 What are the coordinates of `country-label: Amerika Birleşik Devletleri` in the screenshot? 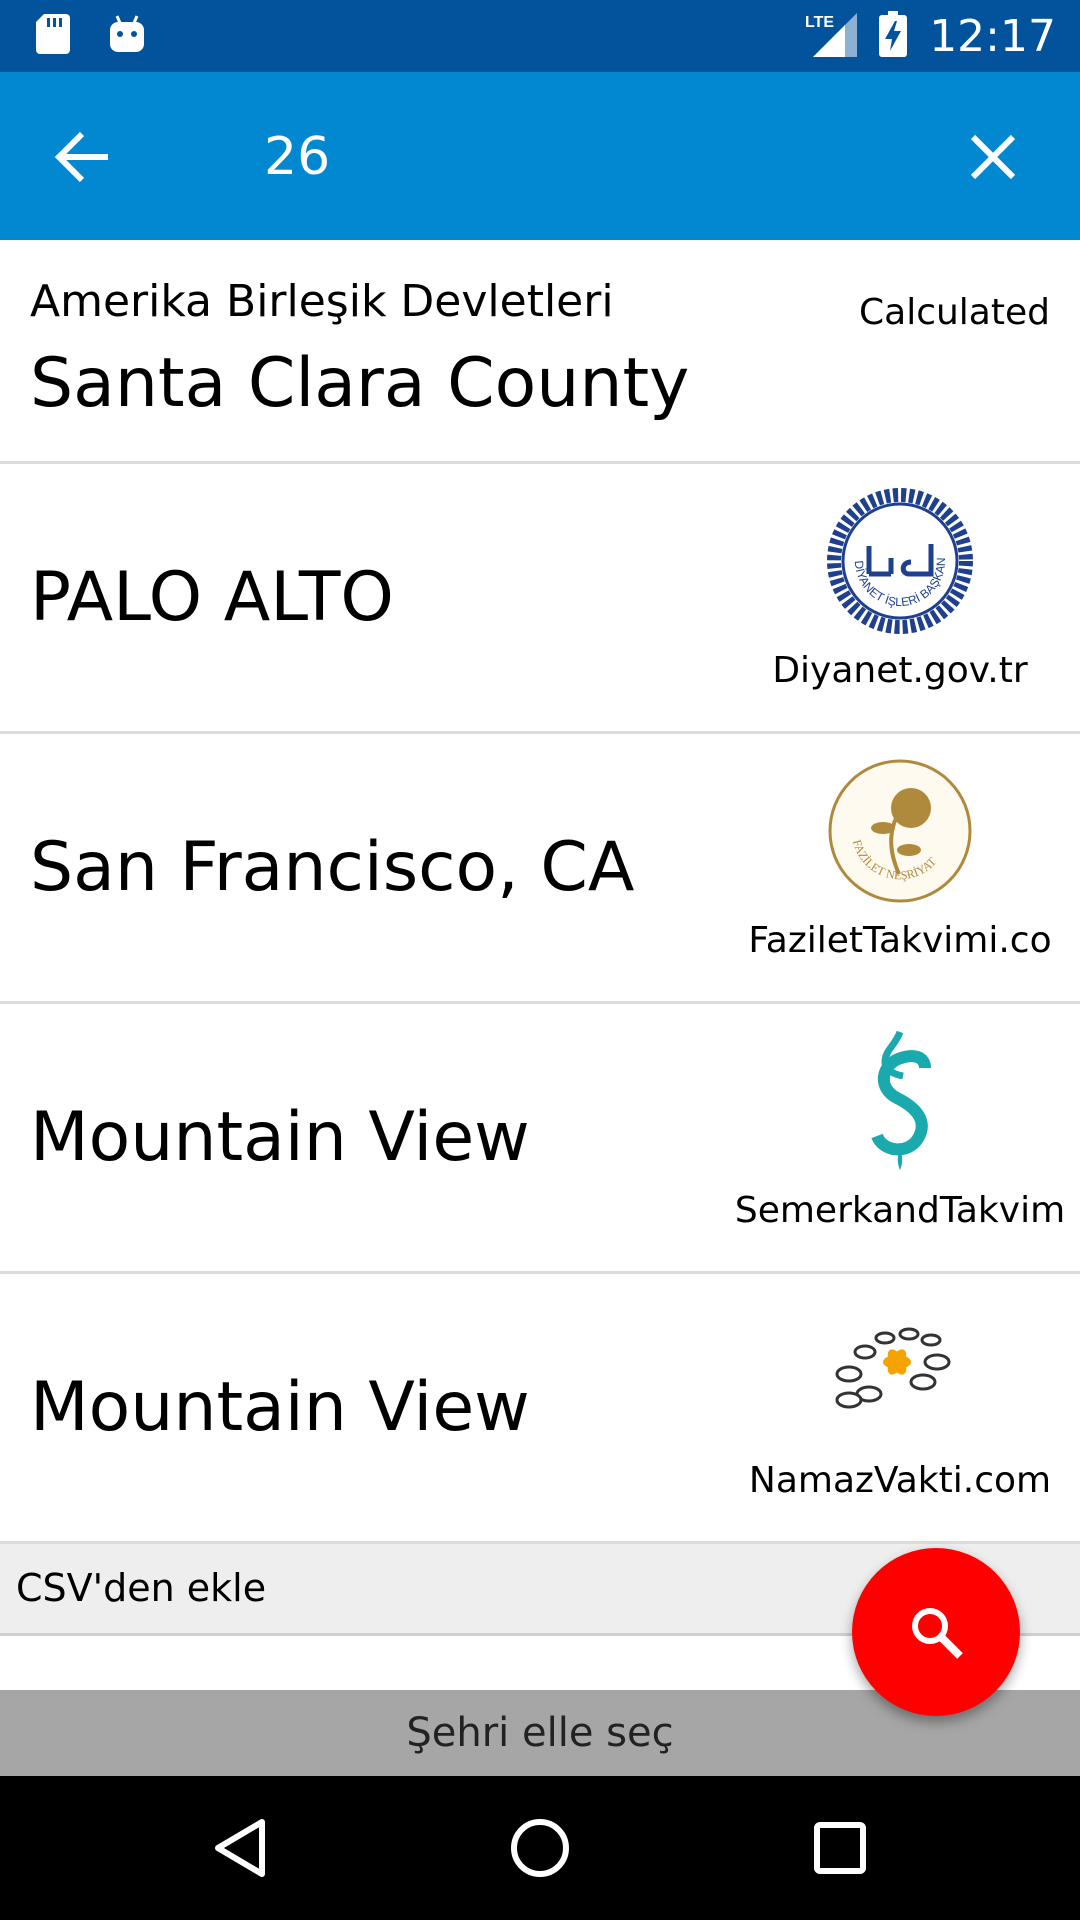 It's located at (322, 301).